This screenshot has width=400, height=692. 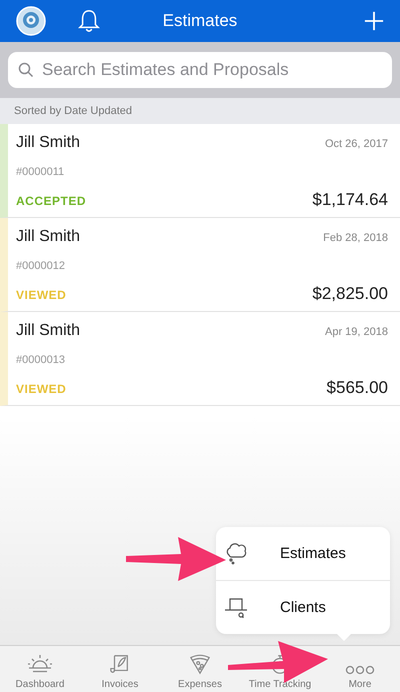 I want to click on tab-item: Invoices, so click(x=120, y=669).